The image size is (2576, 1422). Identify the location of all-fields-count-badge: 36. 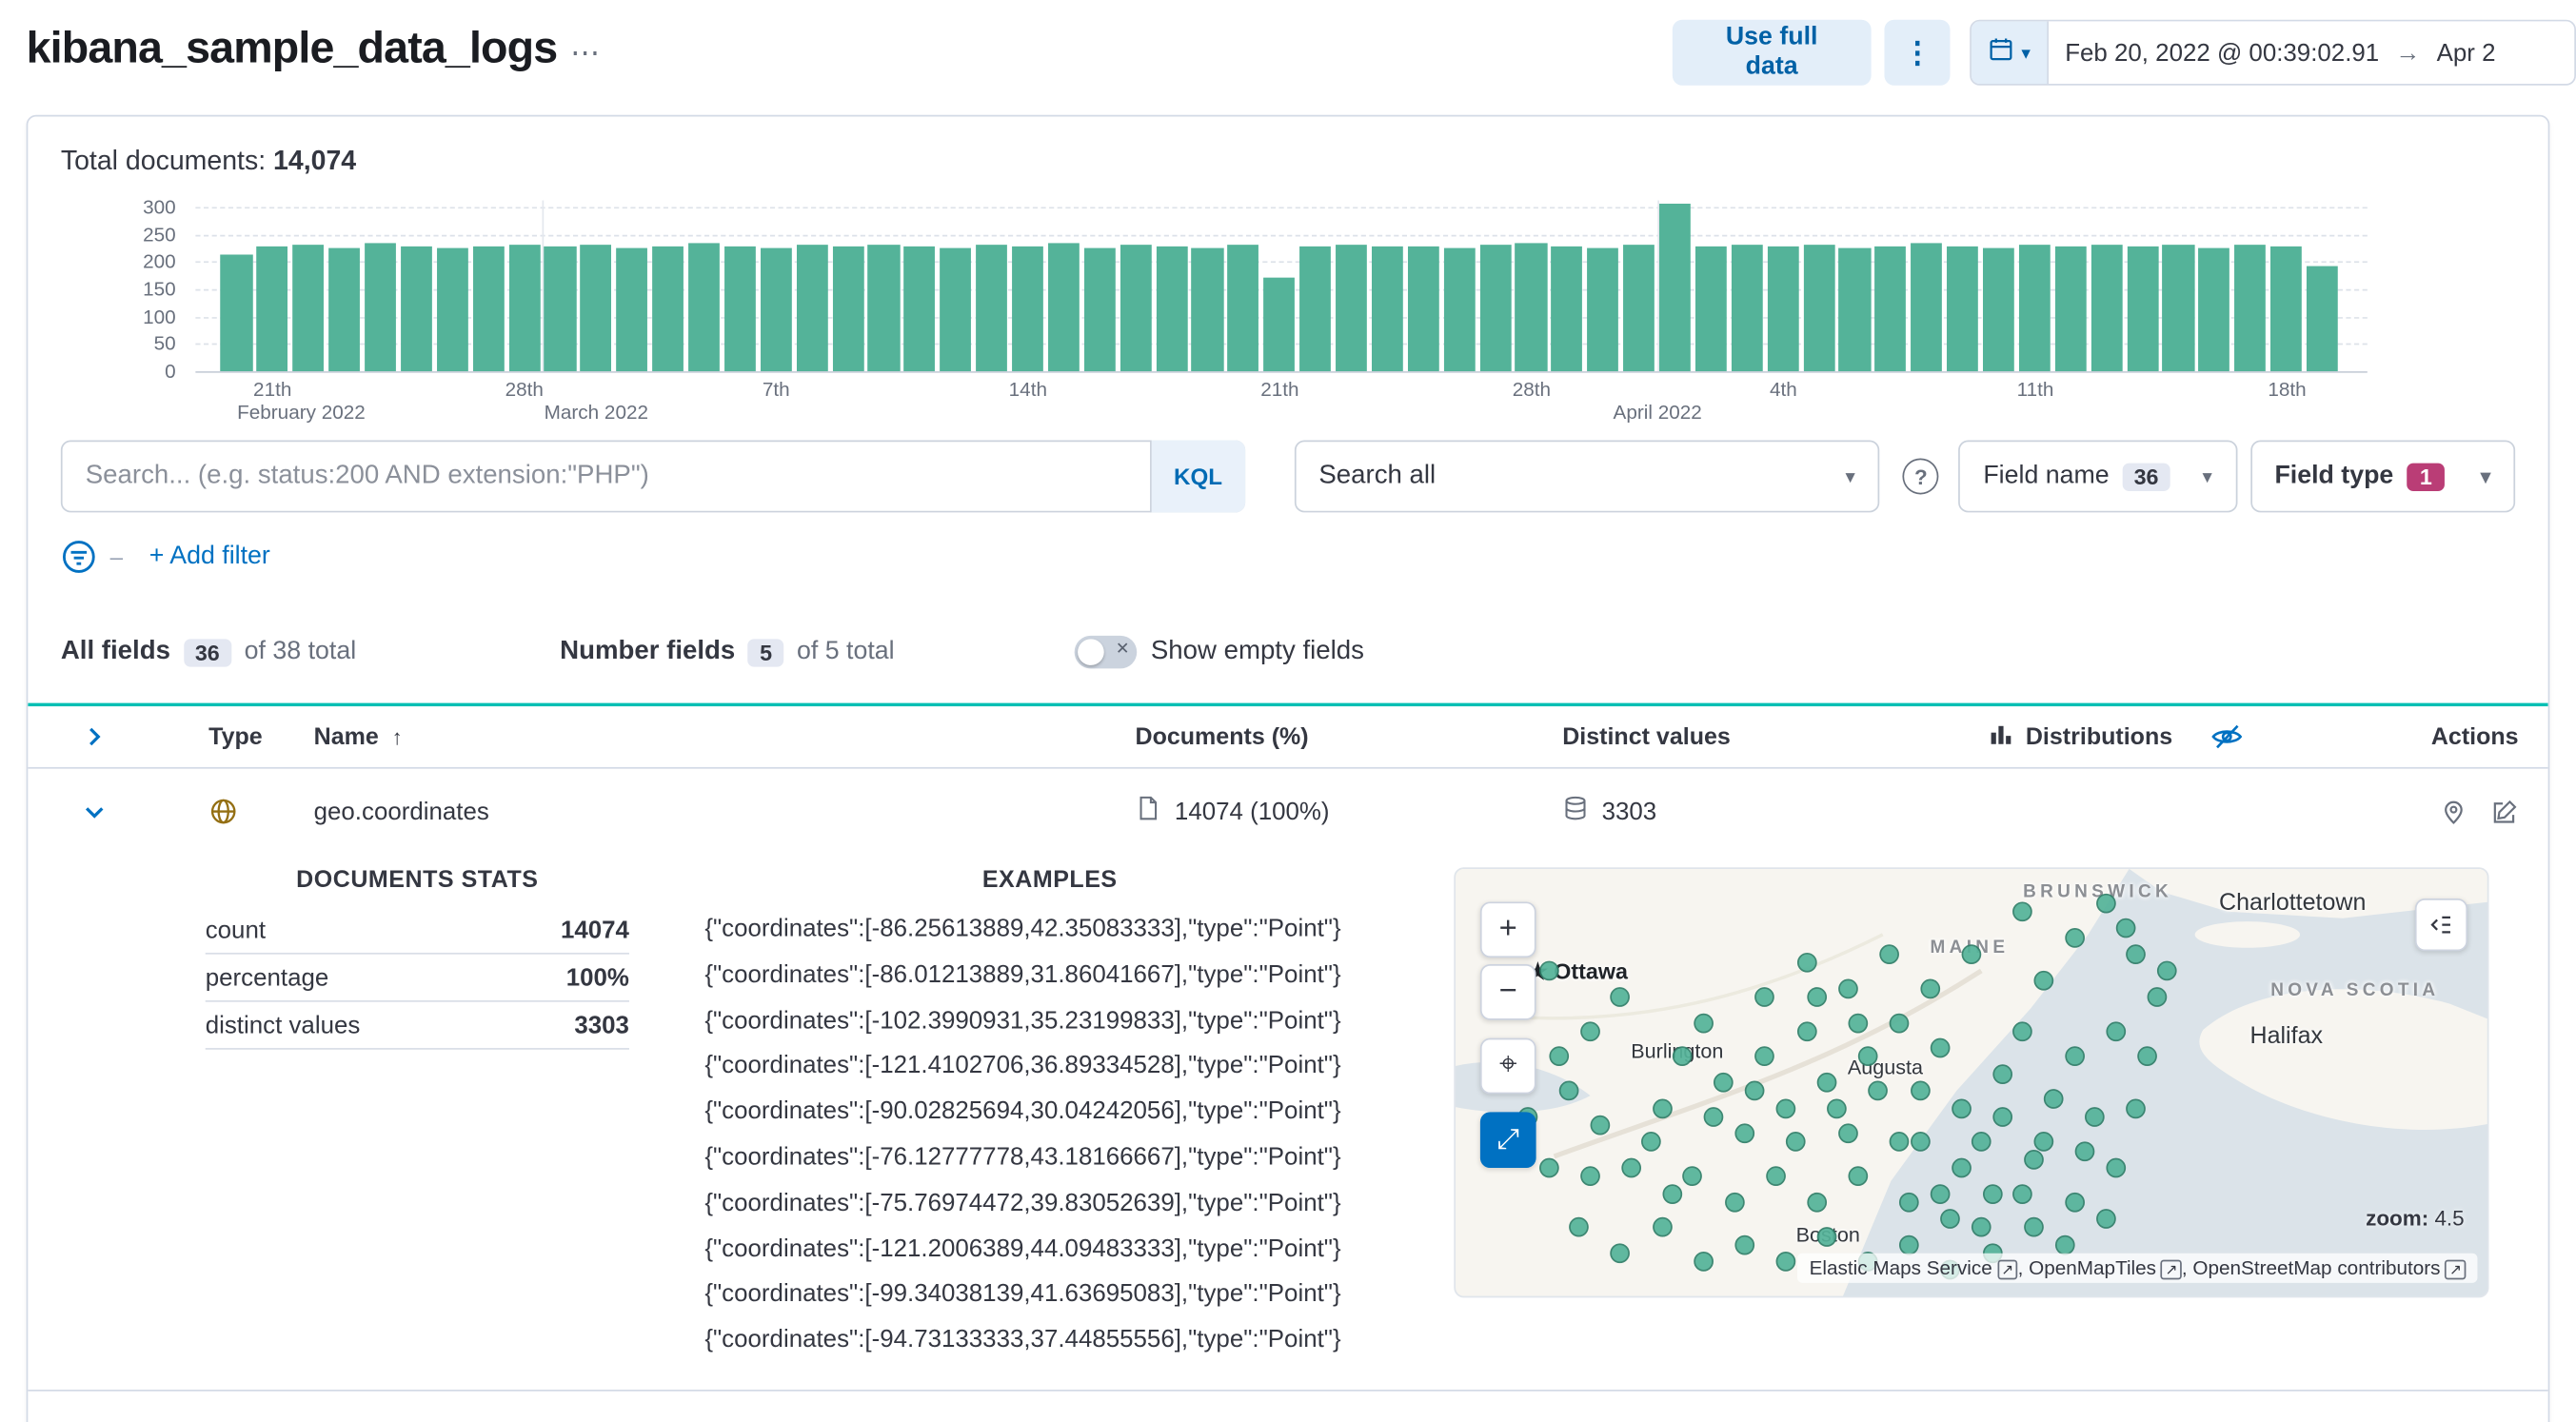
(207, 652).